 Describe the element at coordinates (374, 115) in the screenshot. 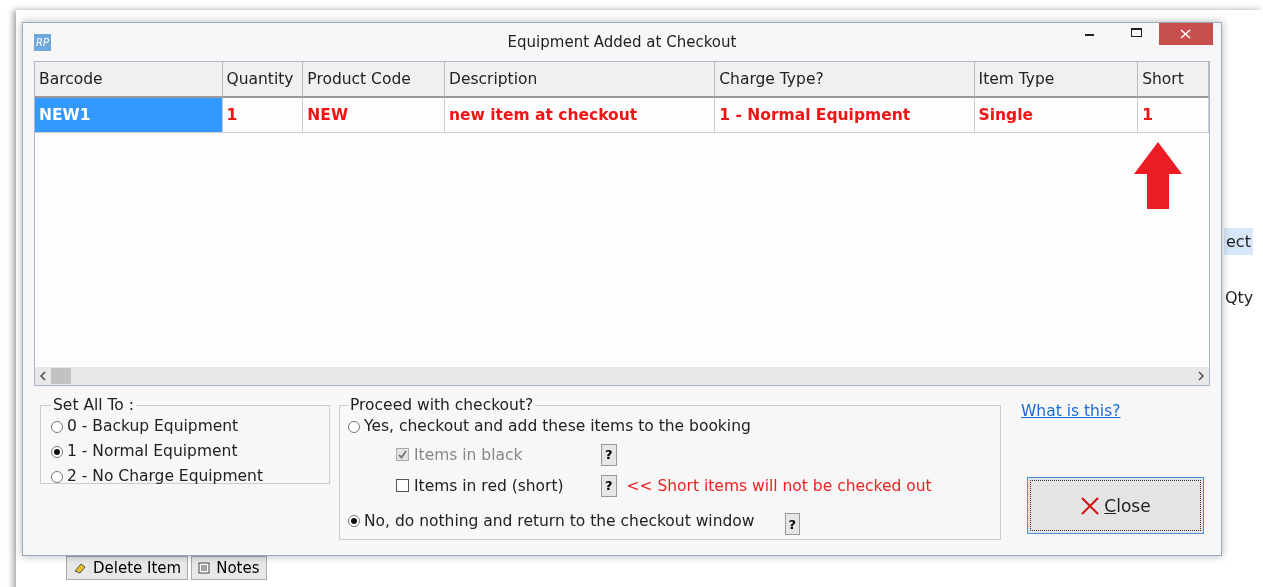

I see `table-cell: NEW` at that location.